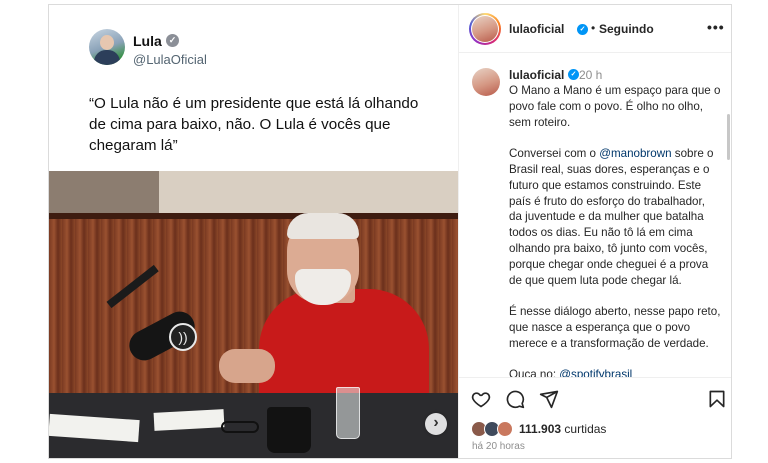  What do you see at coordinates (595, 417) in the screenshot?
I see `post-actions: 111.903 curtidas há 20 horas` at bounding box center [595, 417].